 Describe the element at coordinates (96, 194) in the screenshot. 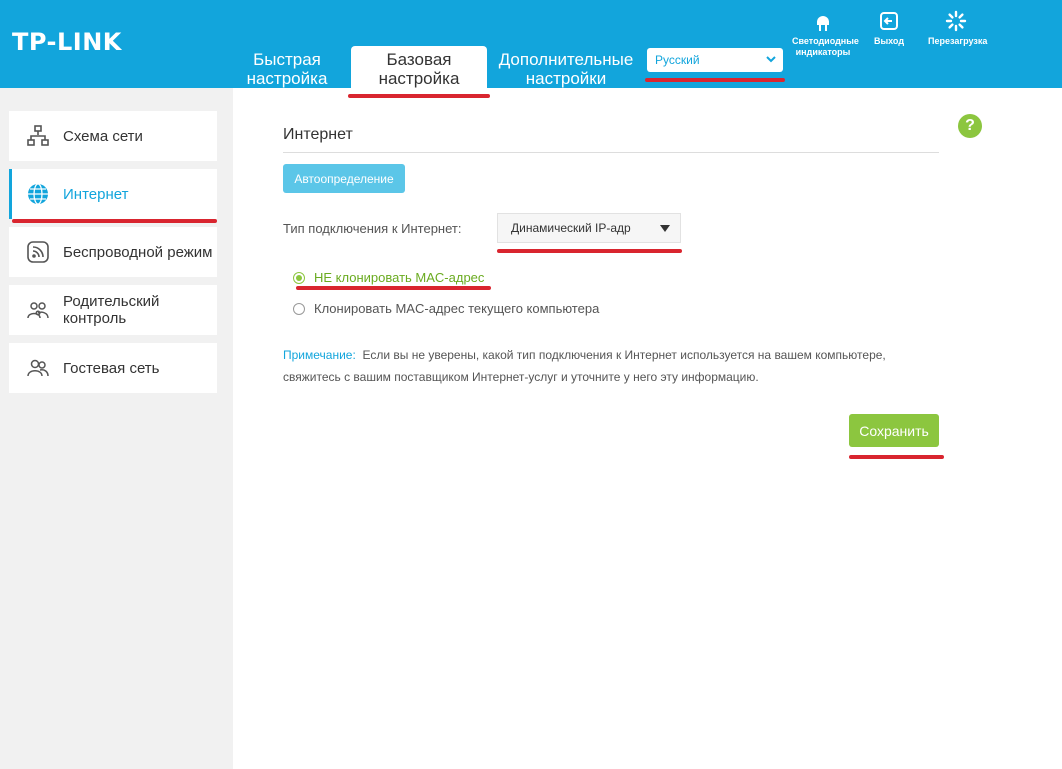

I see `sidebar-item-label: Интернет` at that location.